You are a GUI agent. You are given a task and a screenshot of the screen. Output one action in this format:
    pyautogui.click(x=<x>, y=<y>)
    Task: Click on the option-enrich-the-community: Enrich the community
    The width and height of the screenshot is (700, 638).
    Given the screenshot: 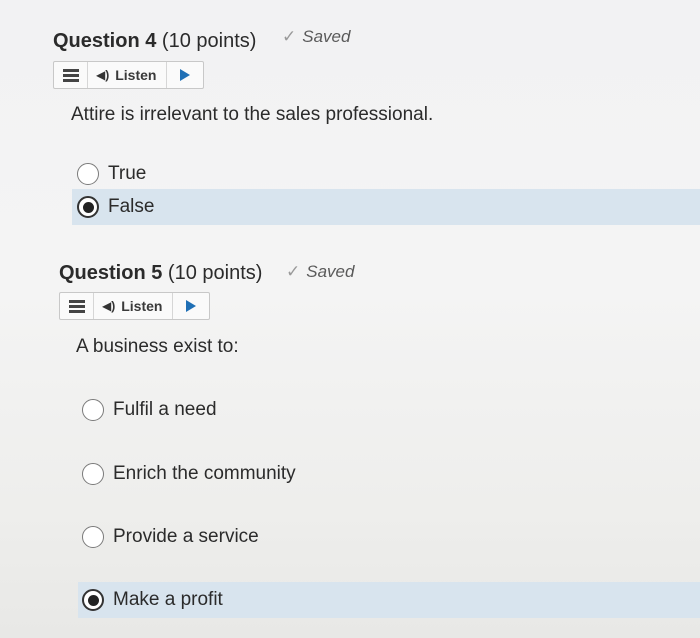 What is the action you would take?
    pyautogui.click(x=332, y=474)
    